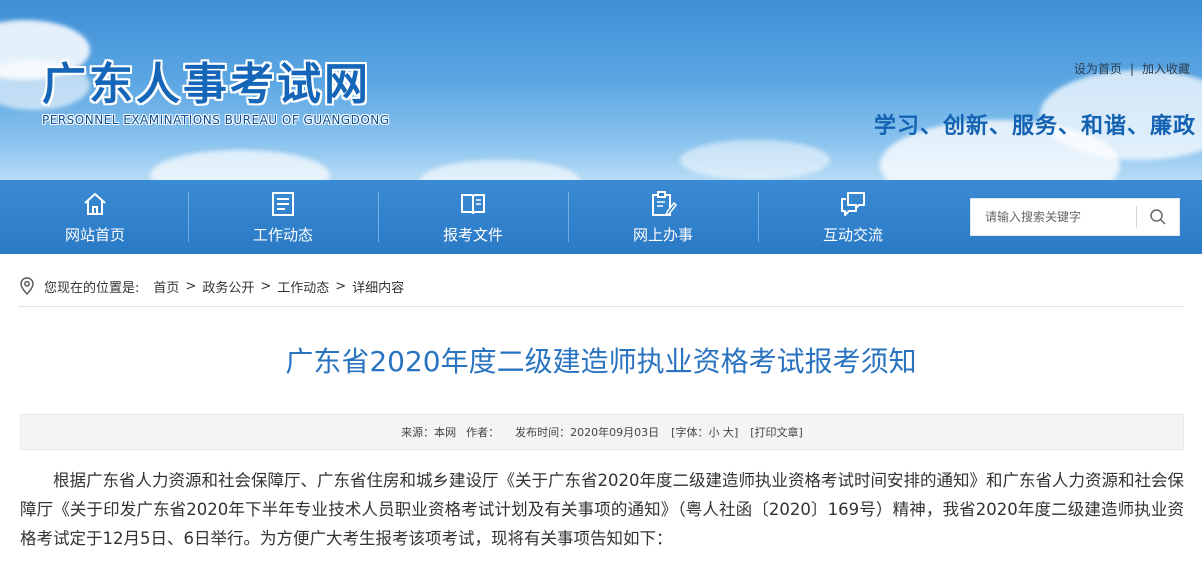 Image resolution: width=1202 pixels, height=561 pixels. Describe the element at coordinates (228, 286) in the screenshot. I see `breadcrumb-government-affairs: 政务公开` at that location.